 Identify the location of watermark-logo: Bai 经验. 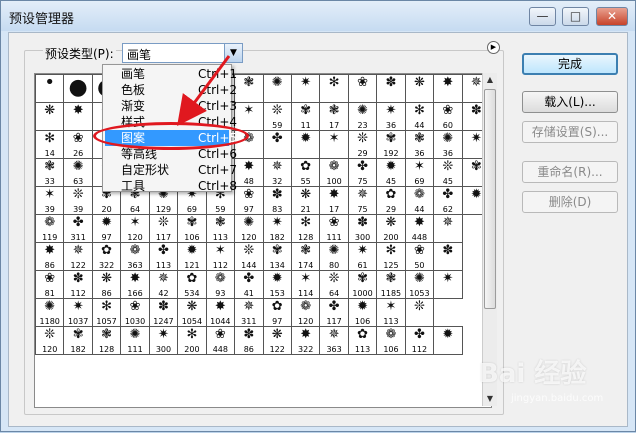
(533, 374).